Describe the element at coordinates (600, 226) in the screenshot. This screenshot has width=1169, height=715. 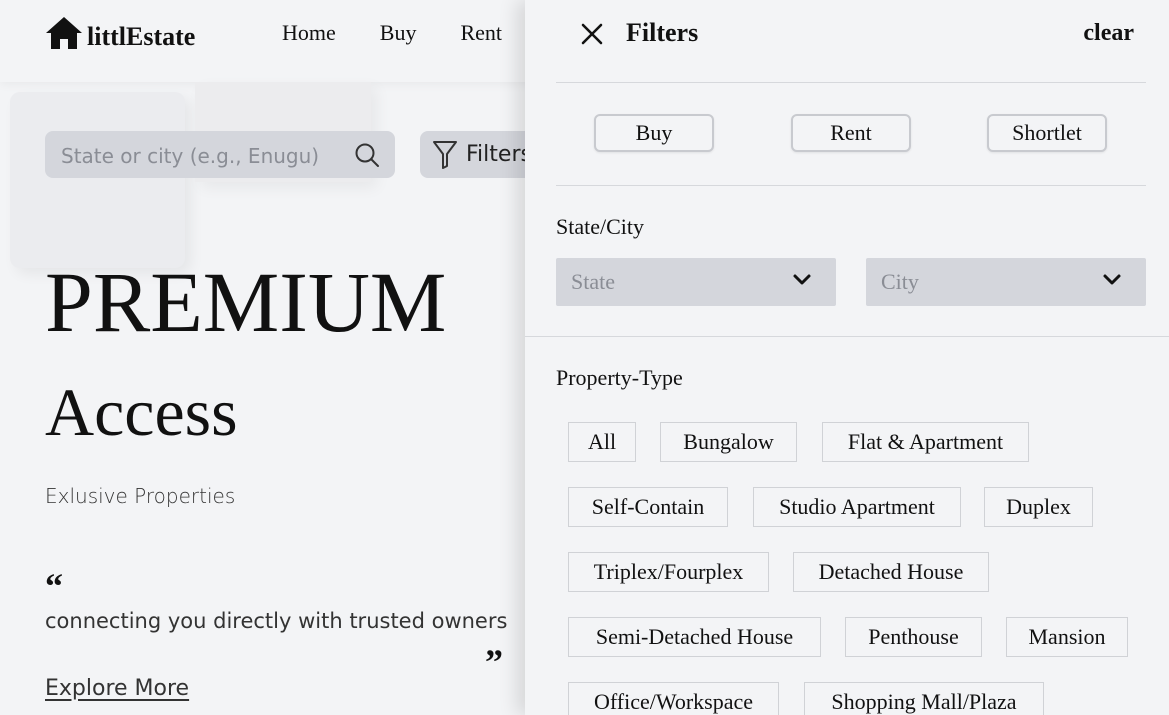
I see `location-label: State/City` at that location.